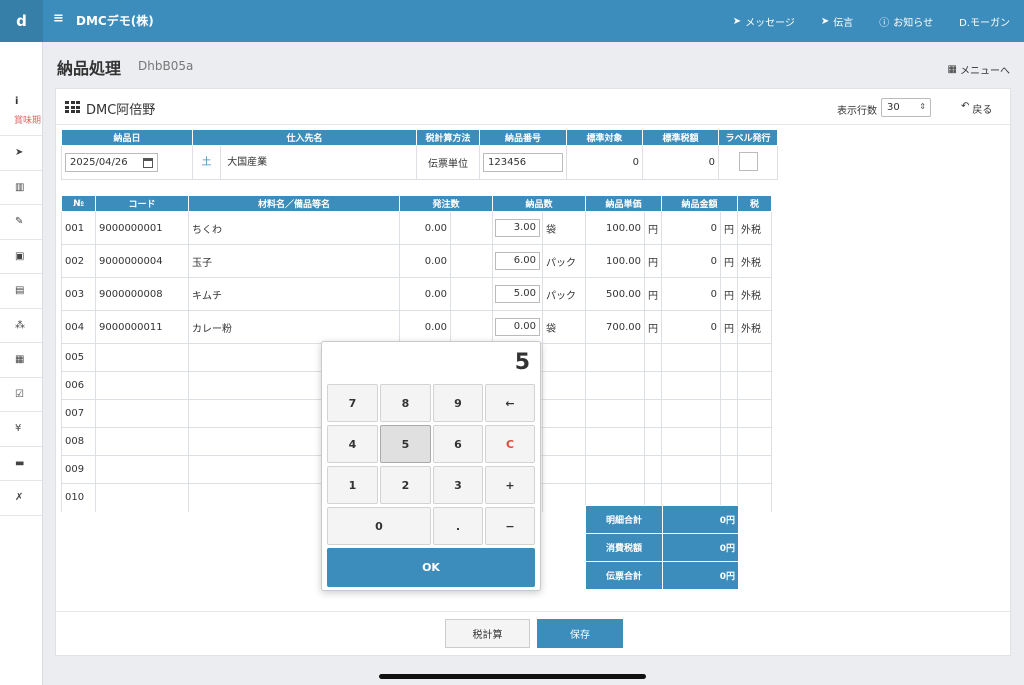 The height and width of the screenshot is (685, 1024). I want to click on menu-link: ▦ メニューへ, so click(979, 69).